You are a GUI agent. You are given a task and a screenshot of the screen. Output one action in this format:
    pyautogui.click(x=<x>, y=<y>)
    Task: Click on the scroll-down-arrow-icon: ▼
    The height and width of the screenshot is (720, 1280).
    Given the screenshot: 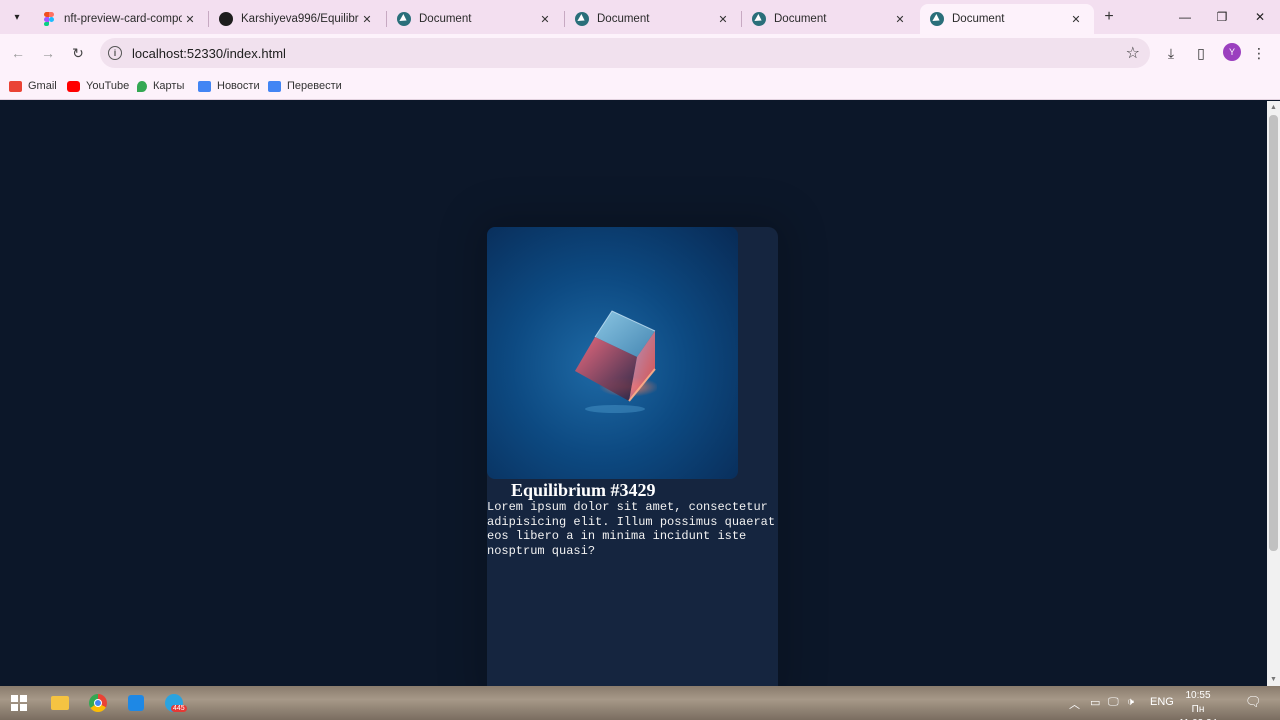 What is the action you would take?
    pyautogui.click(x=1273, y=679)
    